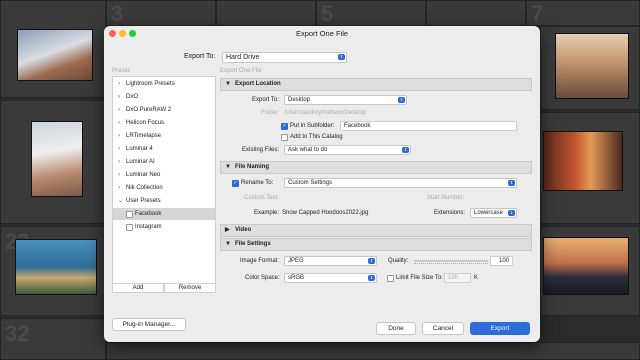  I want to click on section-file-settings: ▼ File Settings, so click(376, 244).